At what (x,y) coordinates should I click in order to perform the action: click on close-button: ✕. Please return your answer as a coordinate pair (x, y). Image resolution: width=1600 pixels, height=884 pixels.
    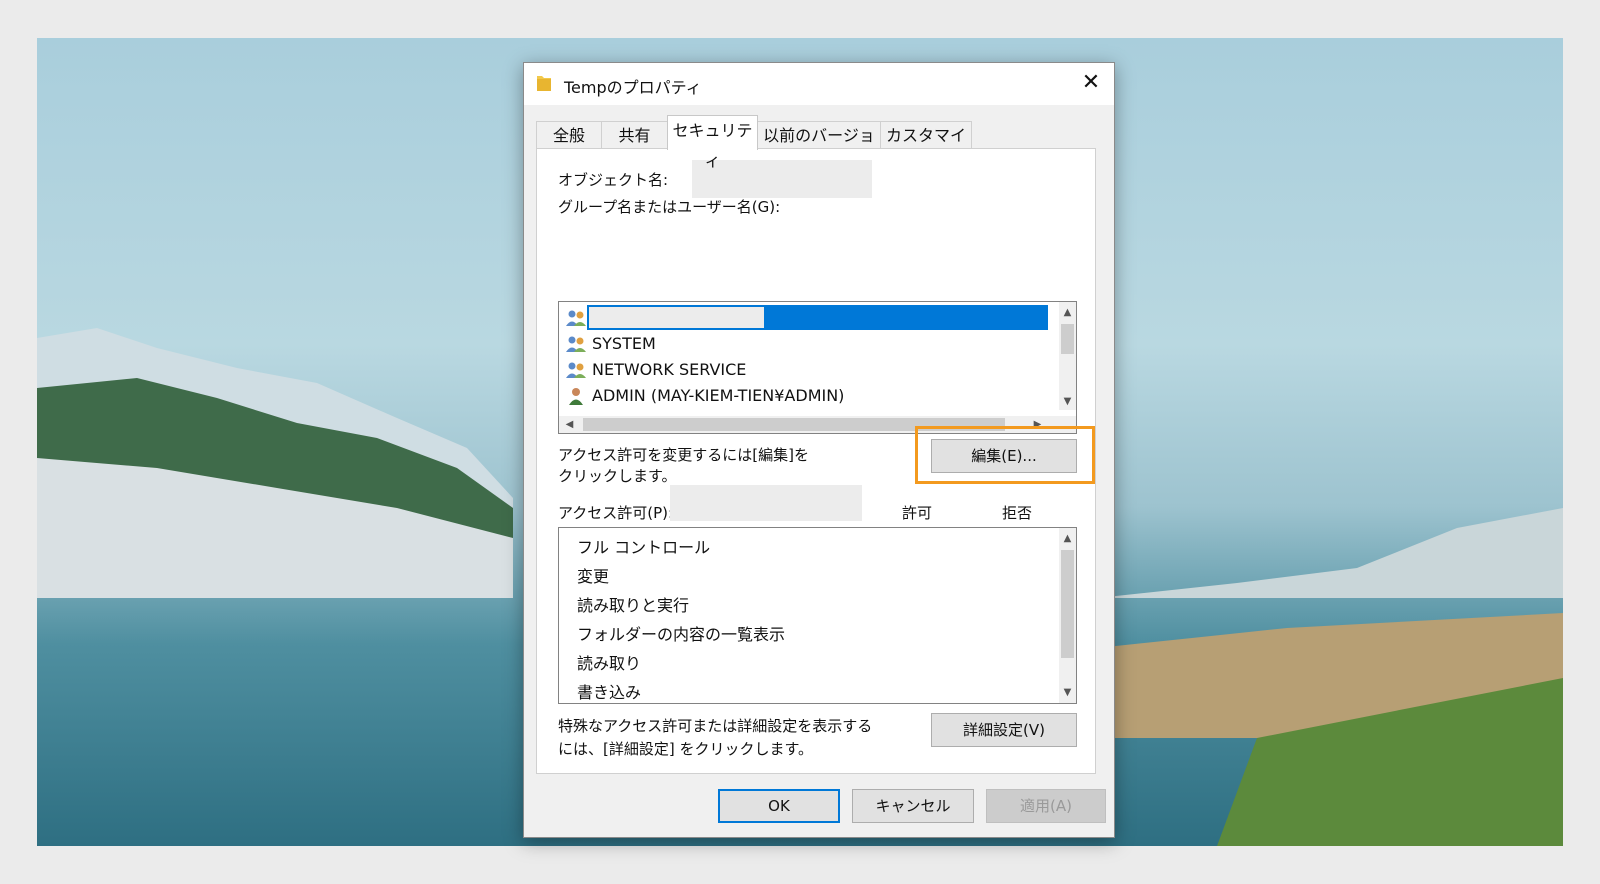
    Looking at the image, I should click on (1091, 84).